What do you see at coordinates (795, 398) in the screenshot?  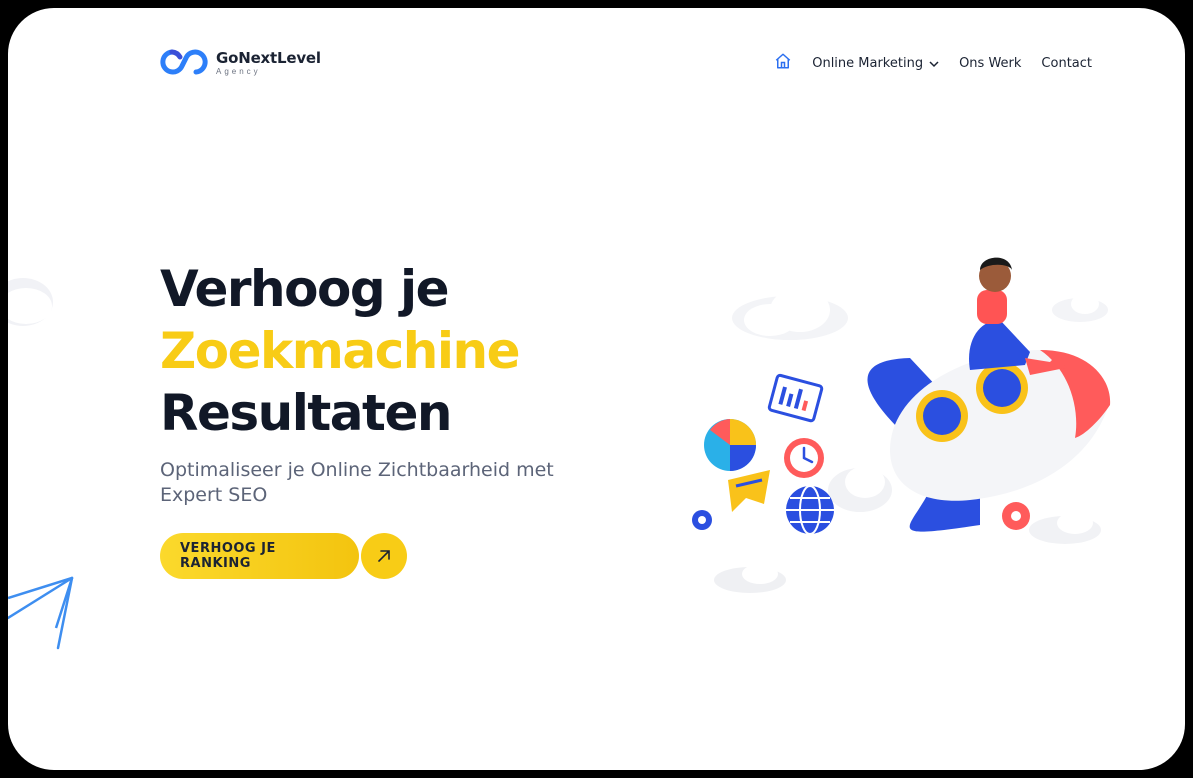 I see `document-chart-icon` at bounding box center [795, 398].